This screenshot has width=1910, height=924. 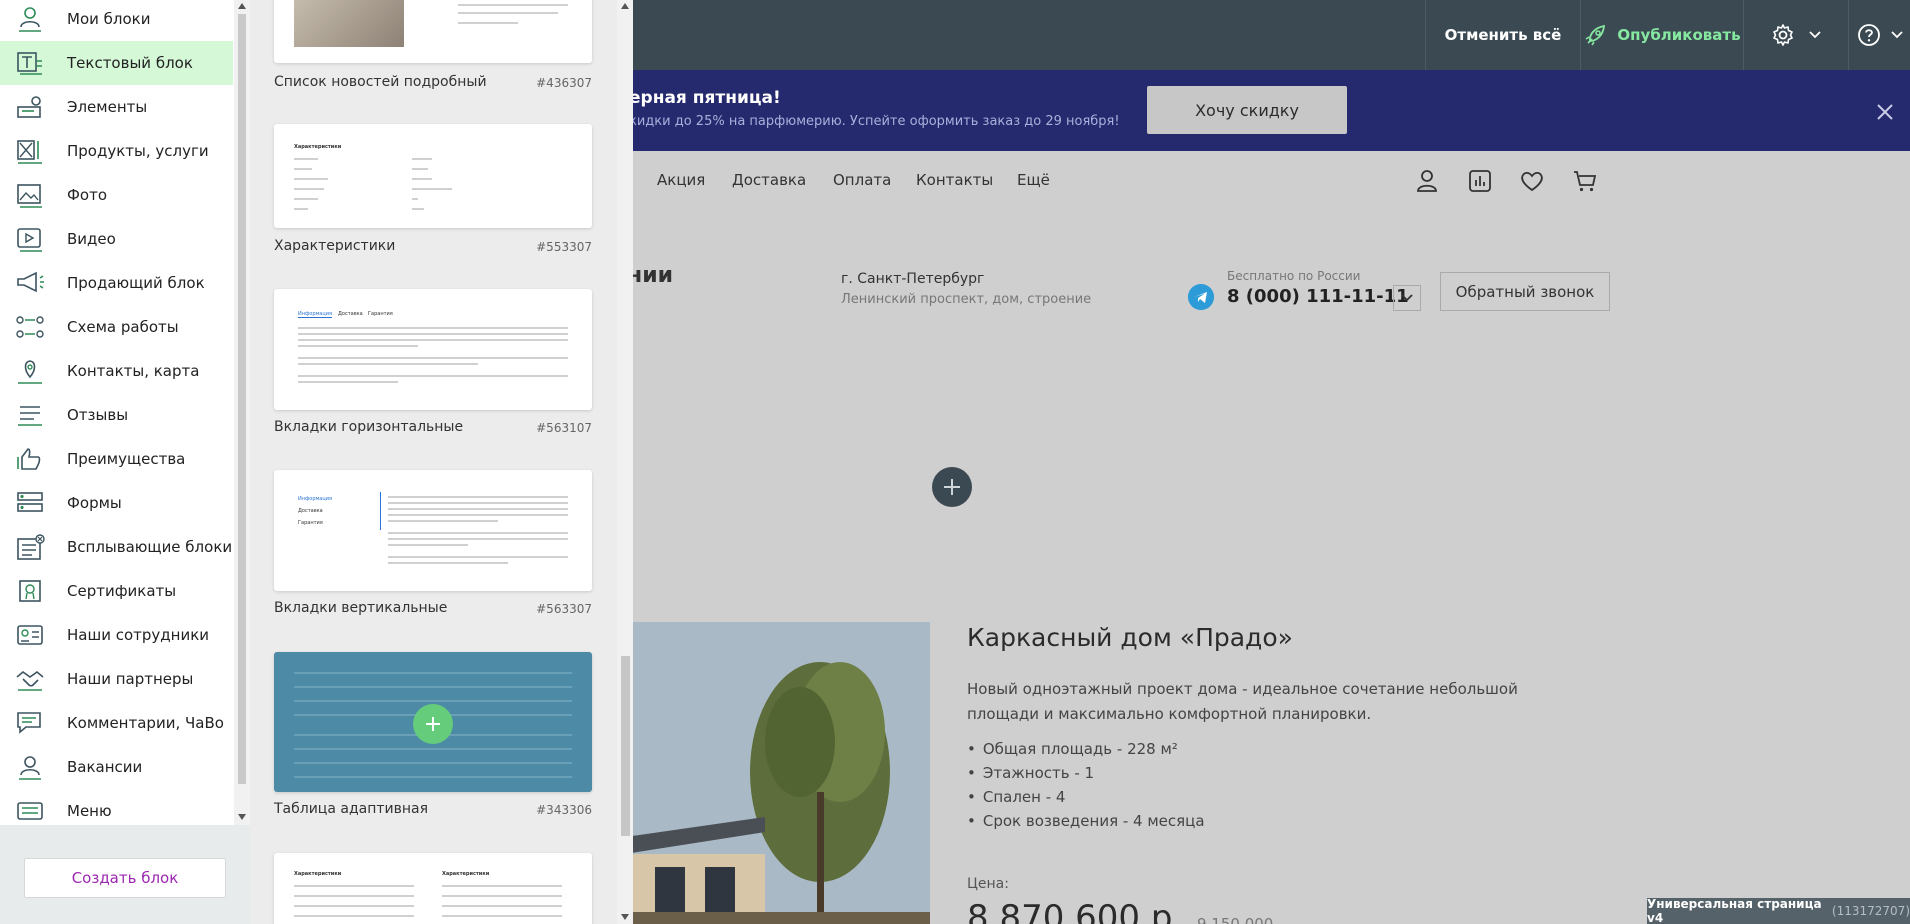 I want to click on sidebar-item: Меню, so click(x=116, y=807).